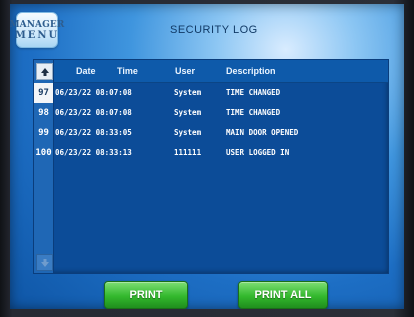 The width and height of the screenshot is (414, 317). Describe the element at coordinates (43, 153) in the screenshot. I see `row-number: 100` at that location.